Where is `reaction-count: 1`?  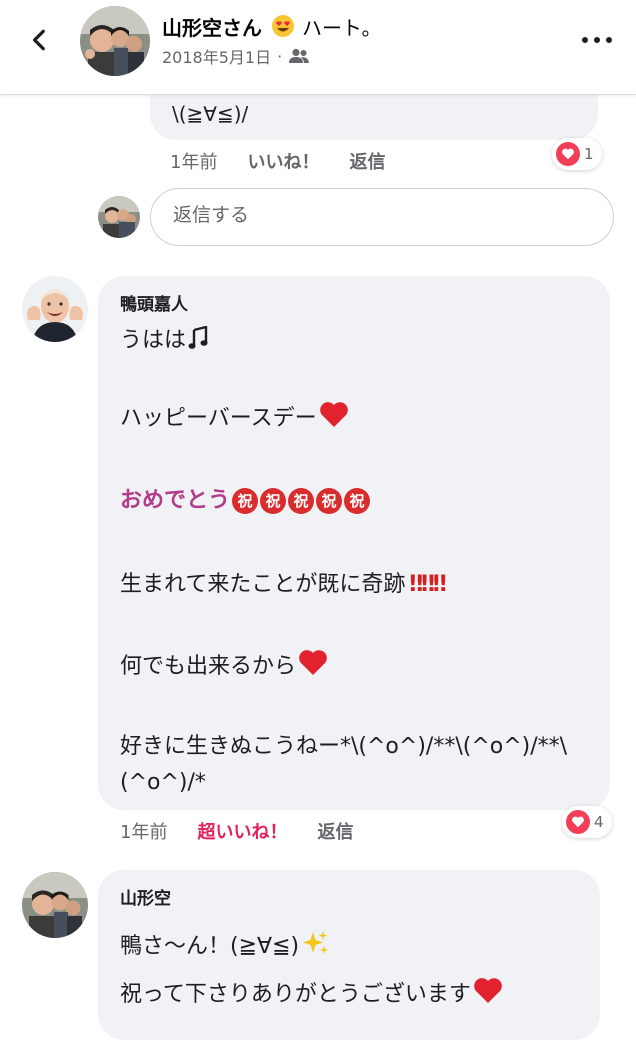 reaction-count: 1 is located at coordinates (589, 154).